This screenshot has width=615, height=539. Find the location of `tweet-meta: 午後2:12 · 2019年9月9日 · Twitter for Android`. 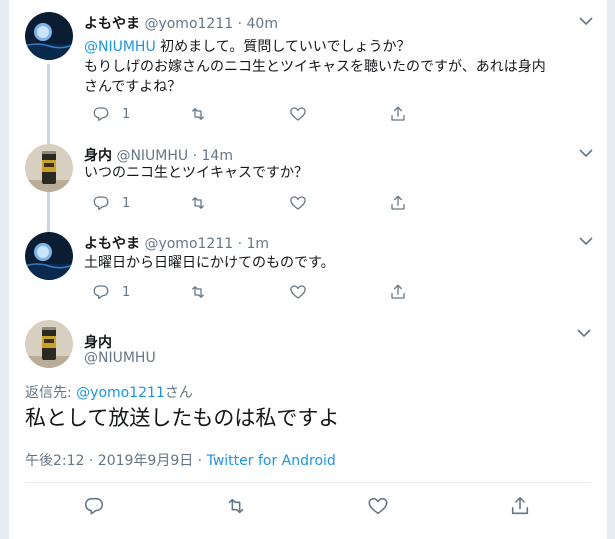

tweet-meta: 午後2:12 · 2019年9月9日 · Twitter for Android is located at coordinates (180, 460).